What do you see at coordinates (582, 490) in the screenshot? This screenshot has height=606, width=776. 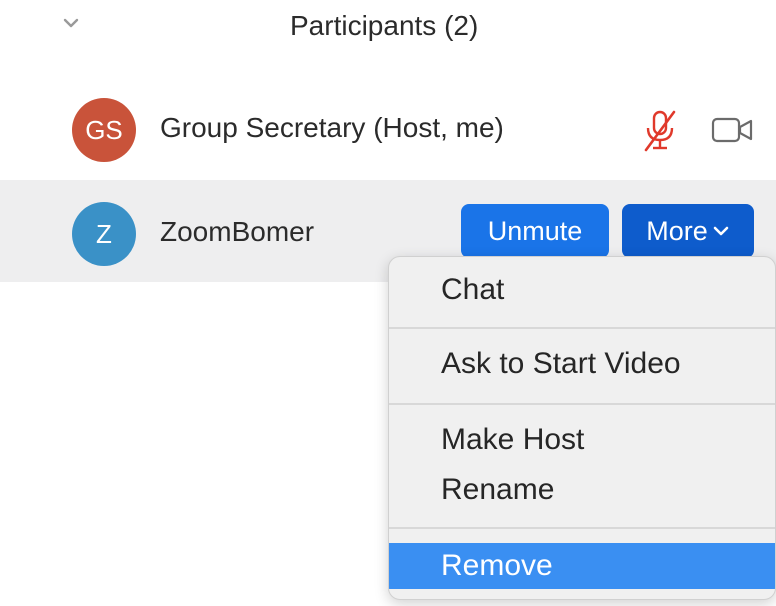 I see `menu-item-rename: Rename` at bounding box center [582, 490].